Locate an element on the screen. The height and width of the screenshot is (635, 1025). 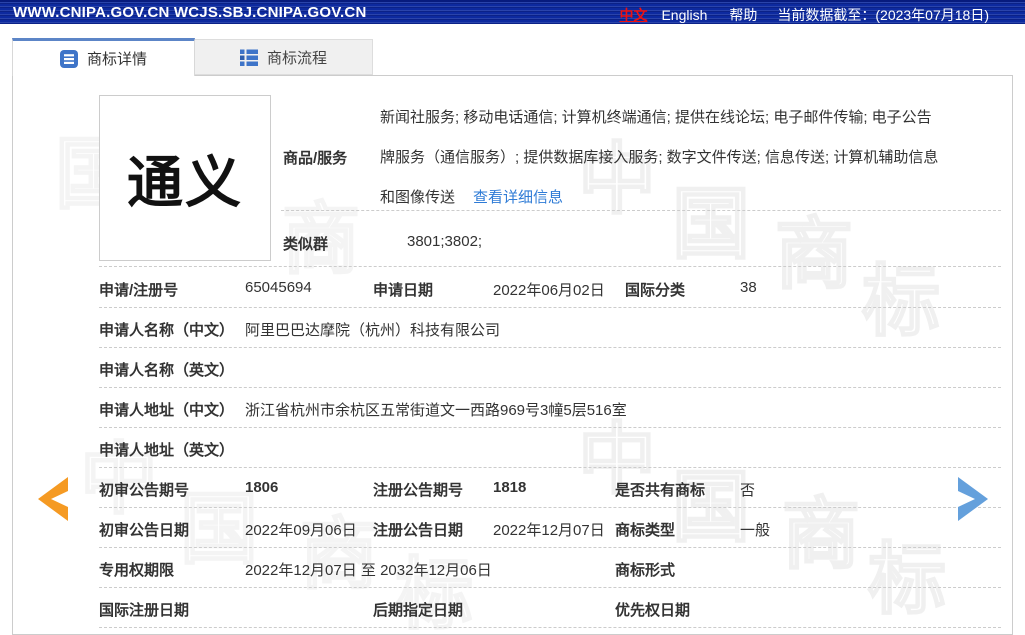
app-date-value: 2022年06月02日 is located at coordinates (549, 290).